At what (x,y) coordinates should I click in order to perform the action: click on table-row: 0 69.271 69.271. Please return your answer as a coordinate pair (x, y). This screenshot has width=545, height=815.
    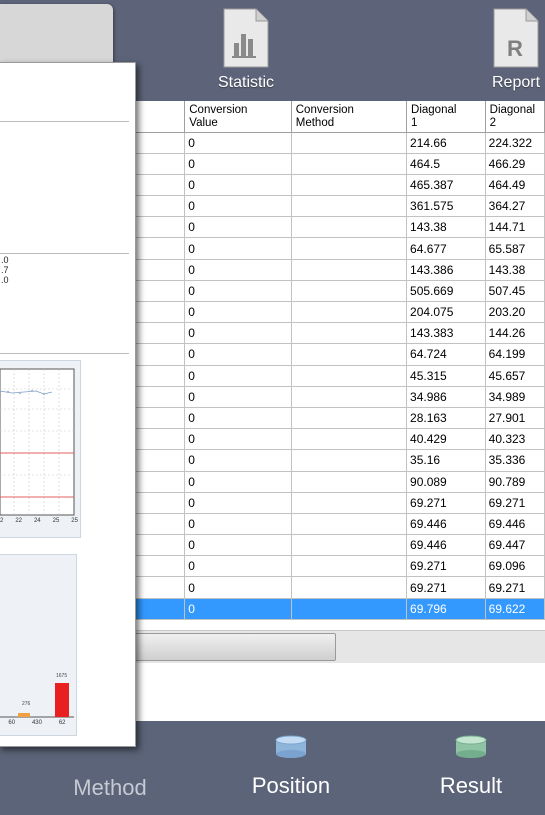
    Looking at the image, I should click on (331, 587).